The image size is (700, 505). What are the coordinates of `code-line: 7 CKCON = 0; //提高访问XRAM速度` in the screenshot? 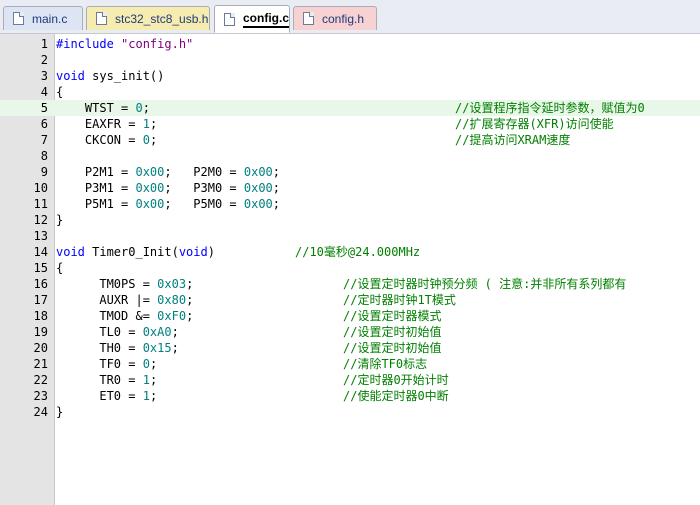 It's located at (350, 140).